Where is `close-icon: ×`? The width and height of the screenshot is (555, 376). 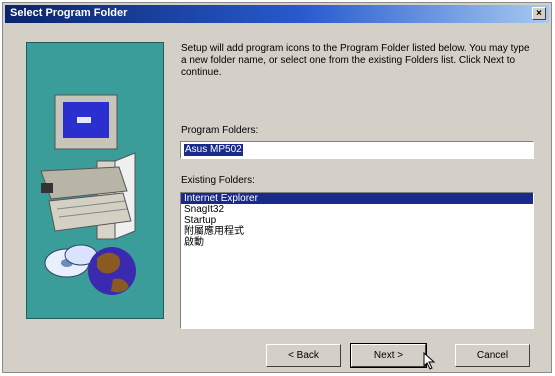
close-icon: × is located at coordinates (539, 13).